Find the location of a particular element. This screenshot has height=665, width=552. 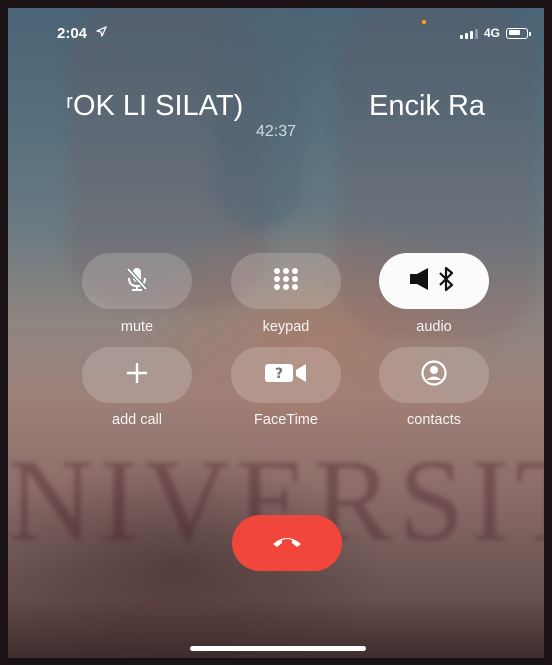

status-time: 2:04 is located at coordinates (82, 33).